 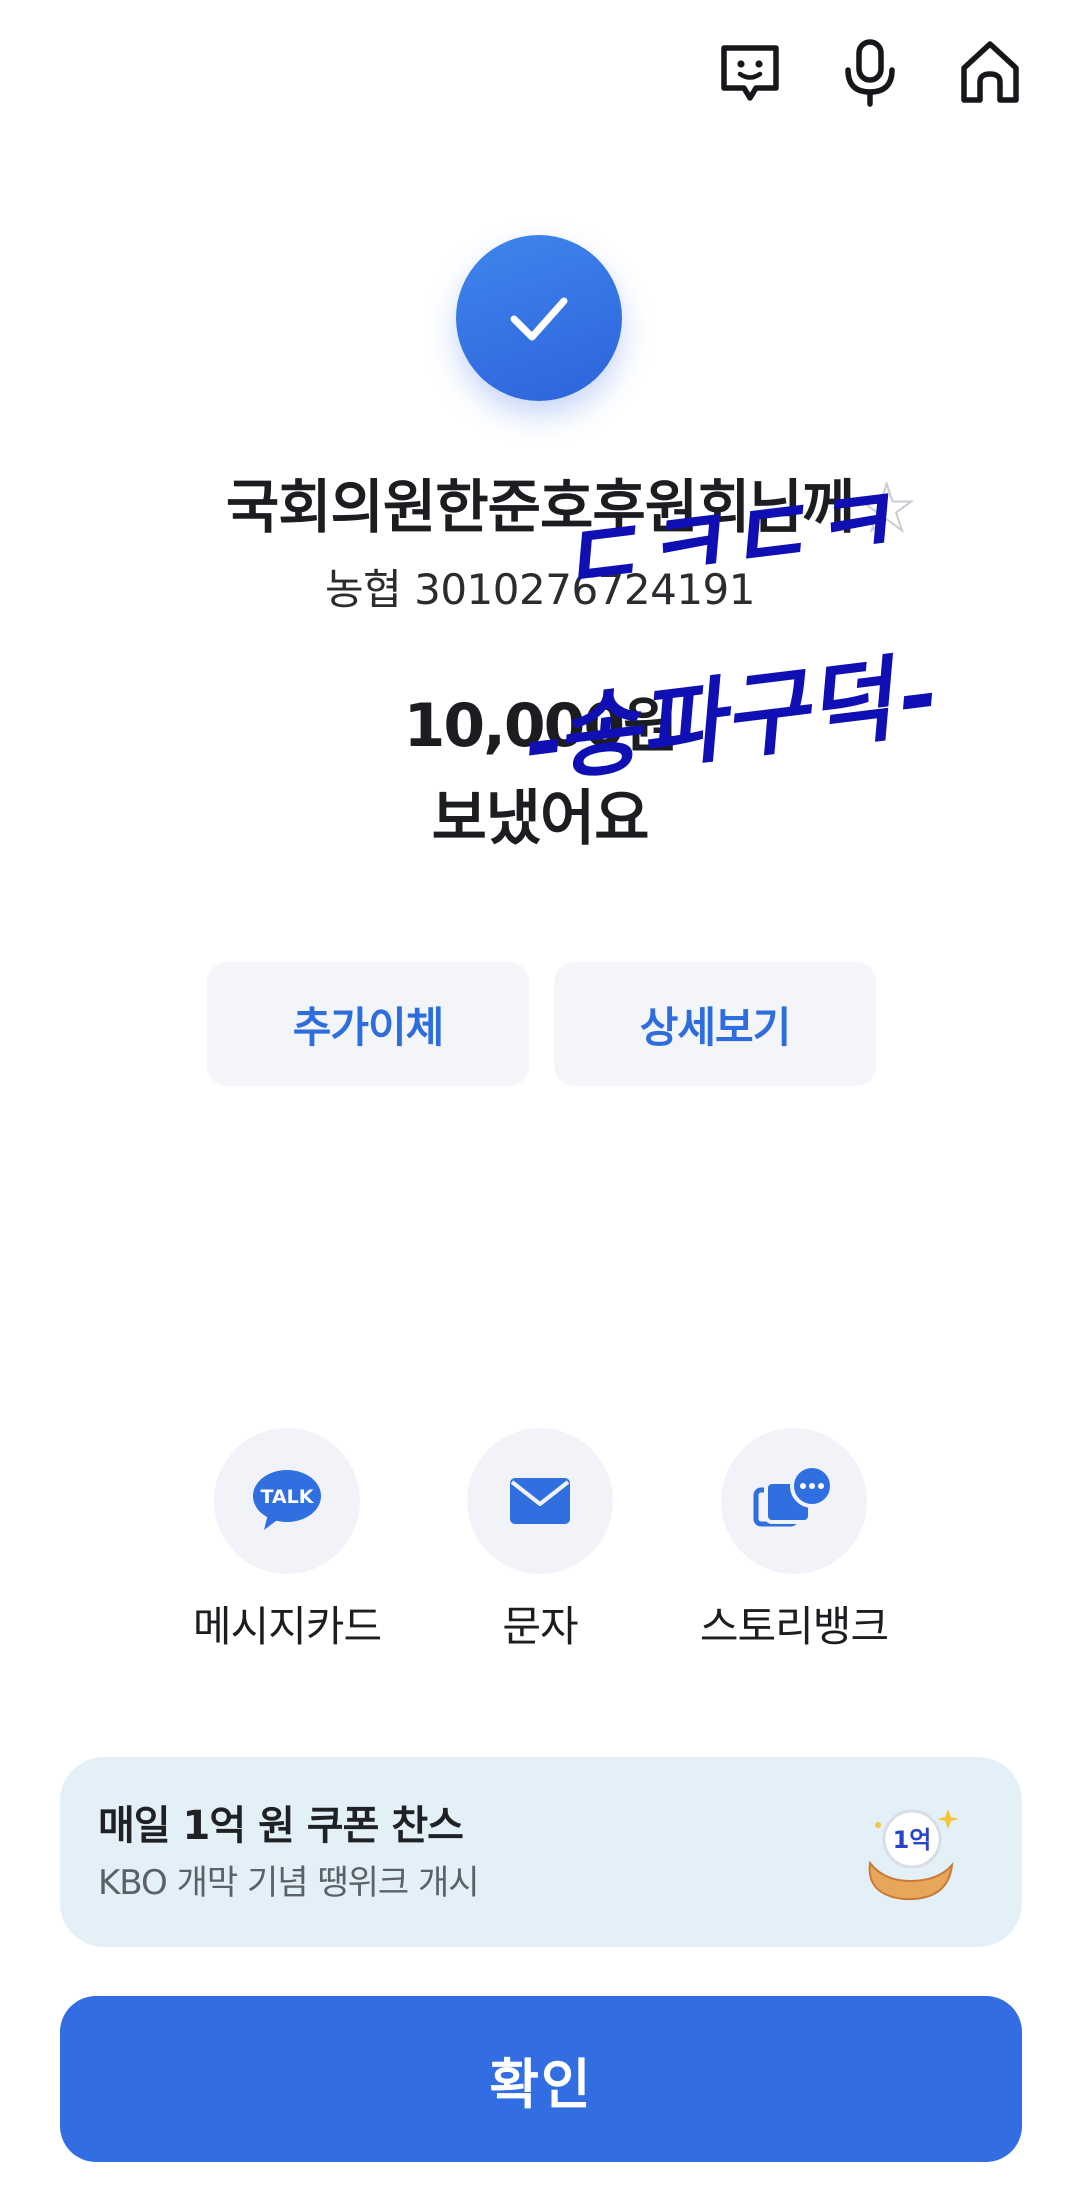 I want to click on mail-icon, so click(x=540, y=1501).